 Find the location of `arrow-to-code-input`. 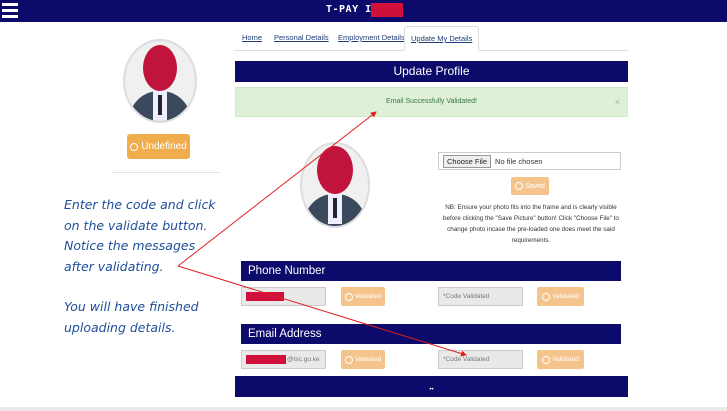

arrow-to-code-input is located at coordinates (322, 311).